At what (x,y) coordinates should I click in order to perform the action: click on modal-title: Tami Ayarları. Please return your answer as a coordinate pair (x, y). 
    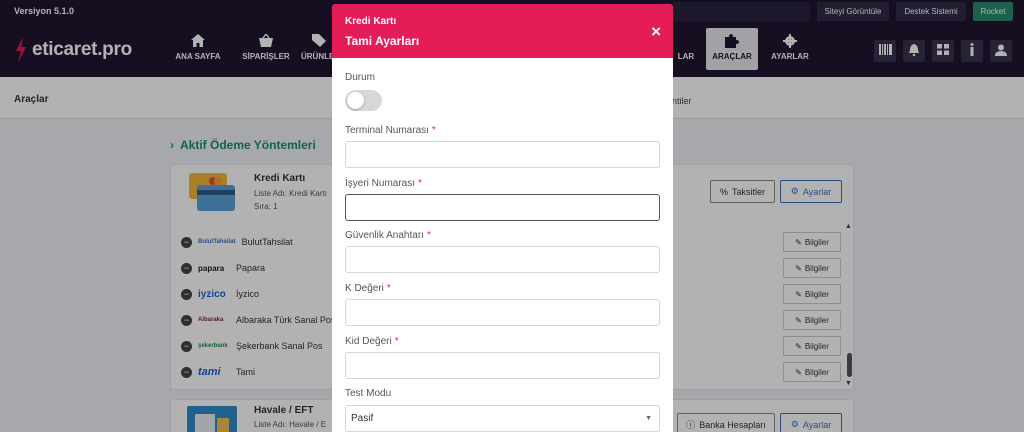
    Looking at the image, I should click on (382, 41).